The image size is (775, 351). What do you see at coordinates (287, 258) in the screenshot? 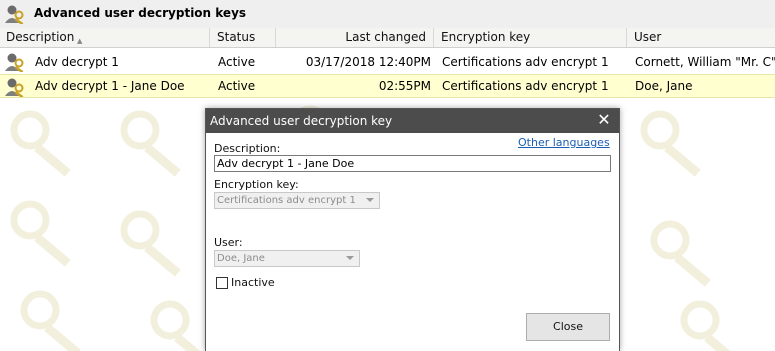
I see `user-select: Doe, Jane` at bounding box center [287, 258].